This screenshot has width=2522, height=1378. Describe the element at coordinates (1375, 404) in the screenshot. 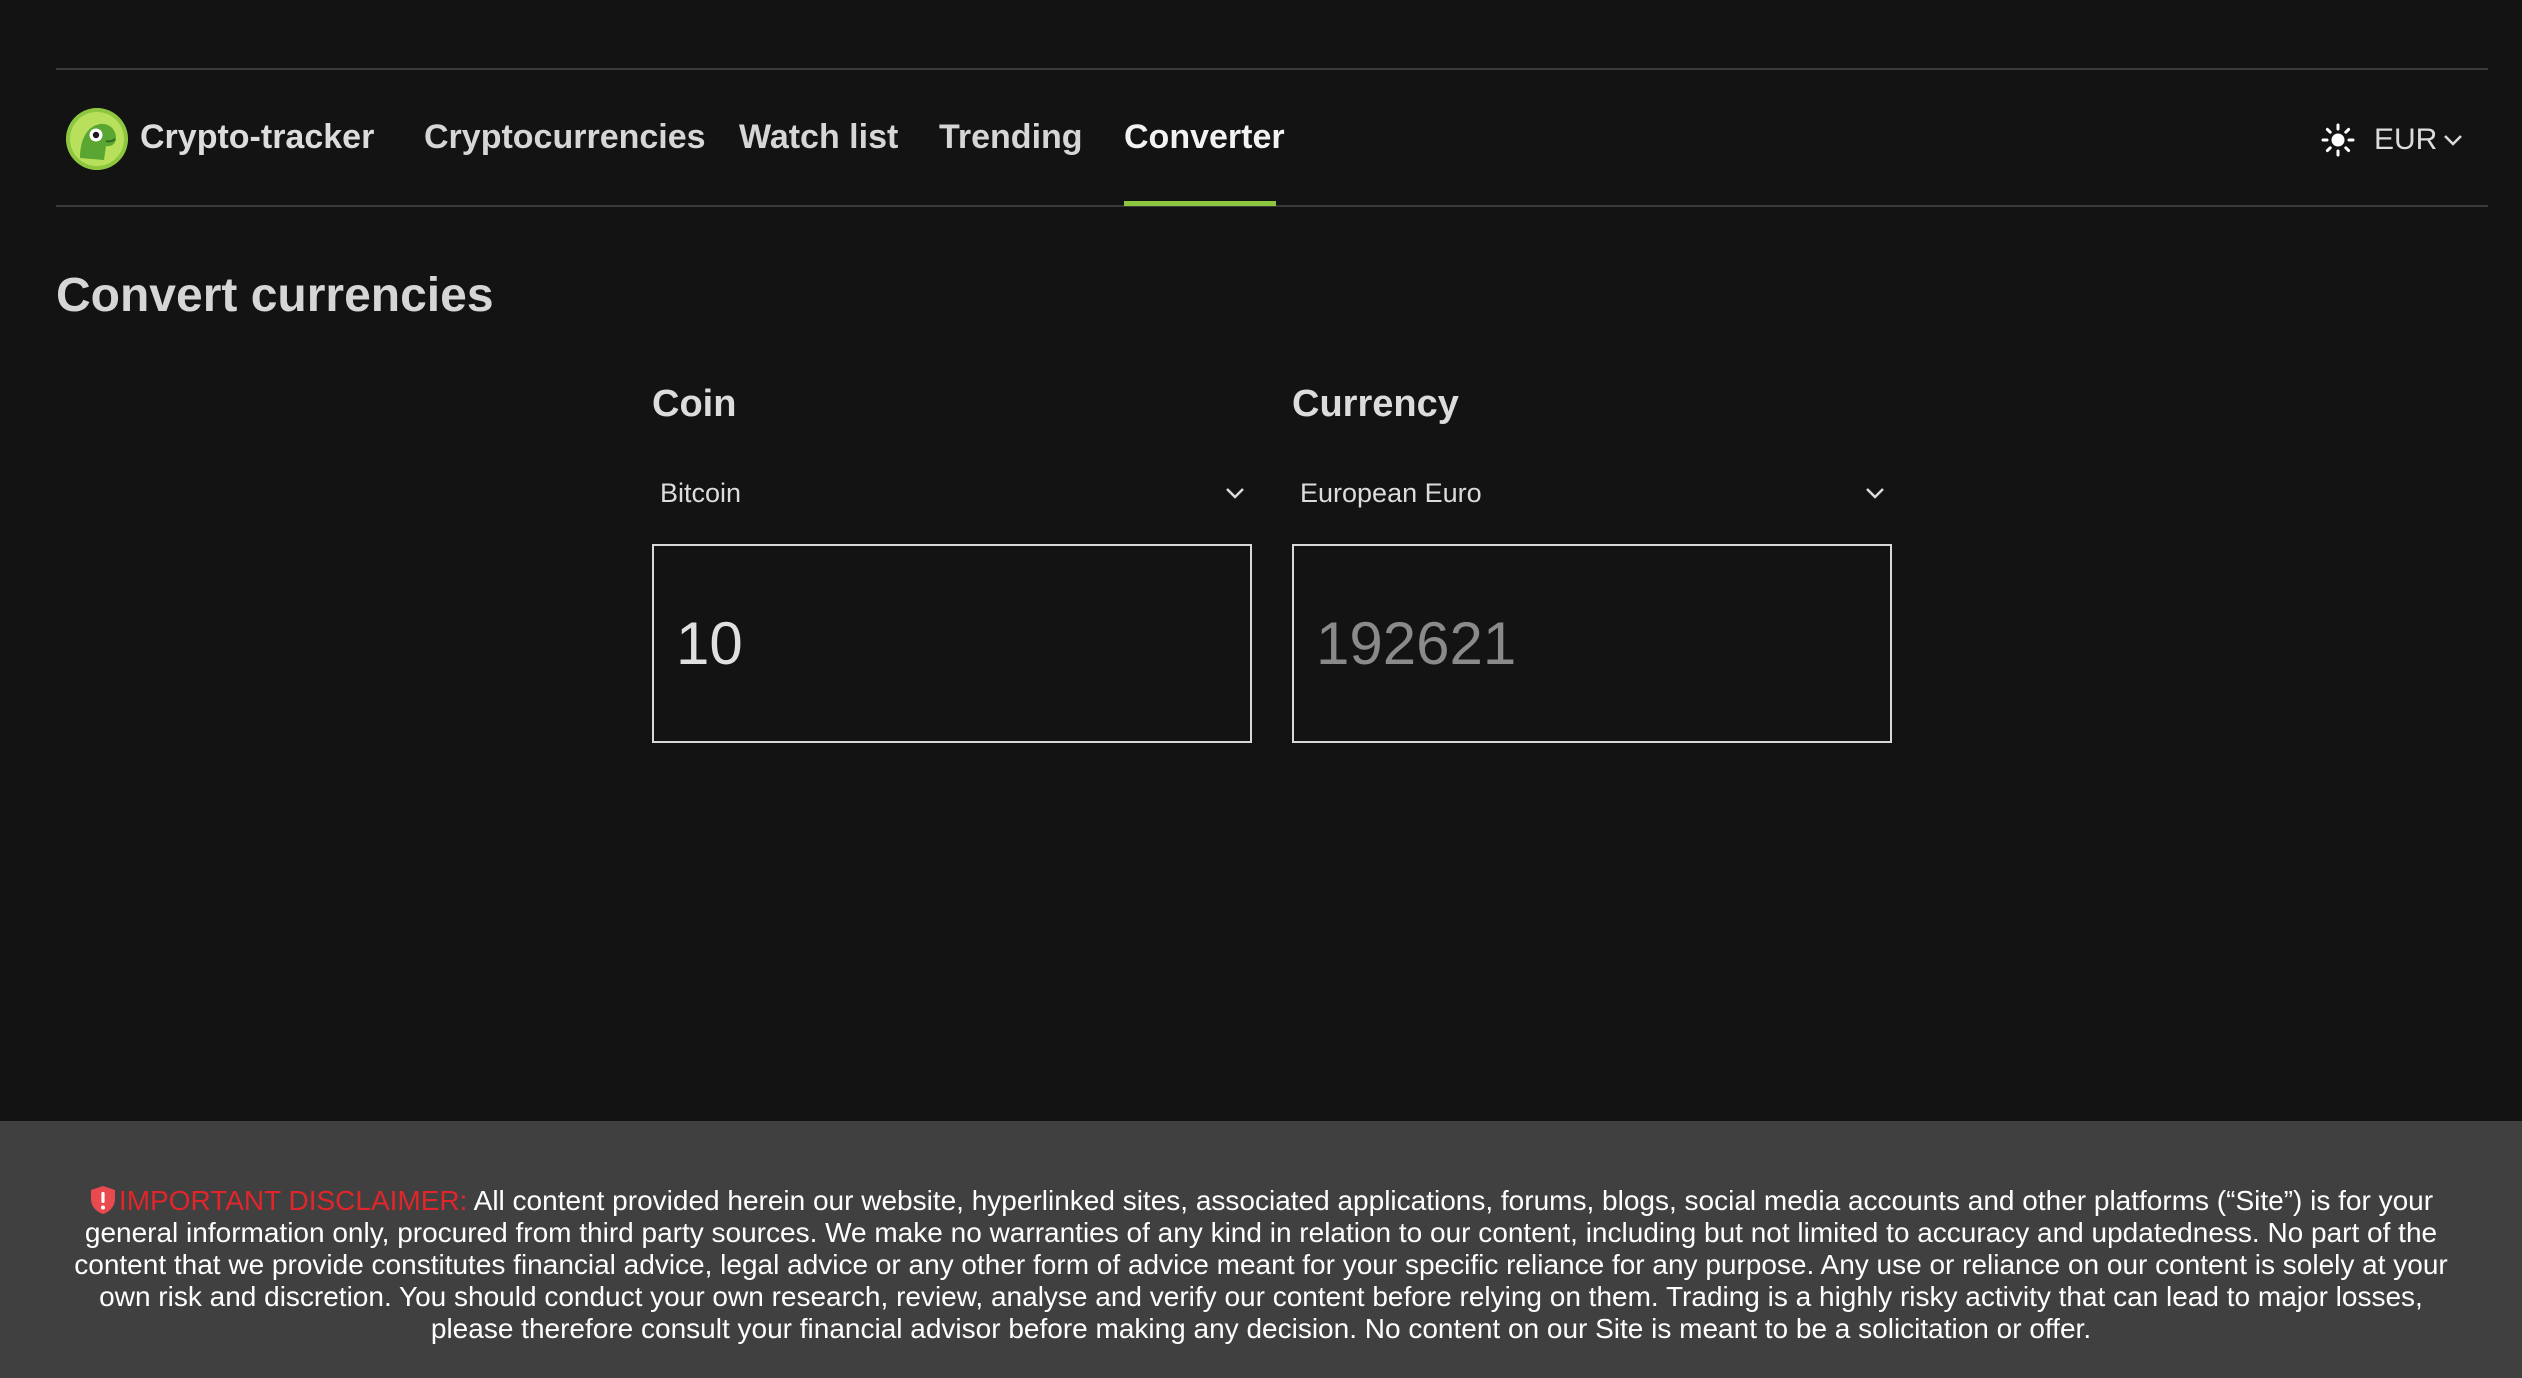

I see `currency-label: Currency` at that location.